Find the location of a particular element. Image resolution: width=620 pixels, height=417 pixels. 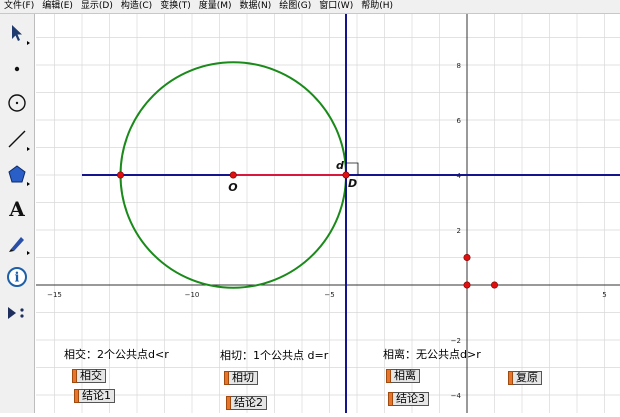

compass-tool is located at coordinates (17, 103).